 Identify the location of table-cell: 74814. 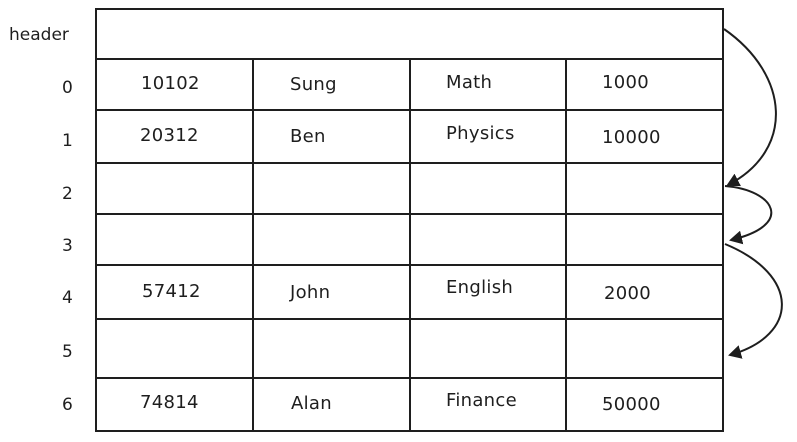
(169, 402).